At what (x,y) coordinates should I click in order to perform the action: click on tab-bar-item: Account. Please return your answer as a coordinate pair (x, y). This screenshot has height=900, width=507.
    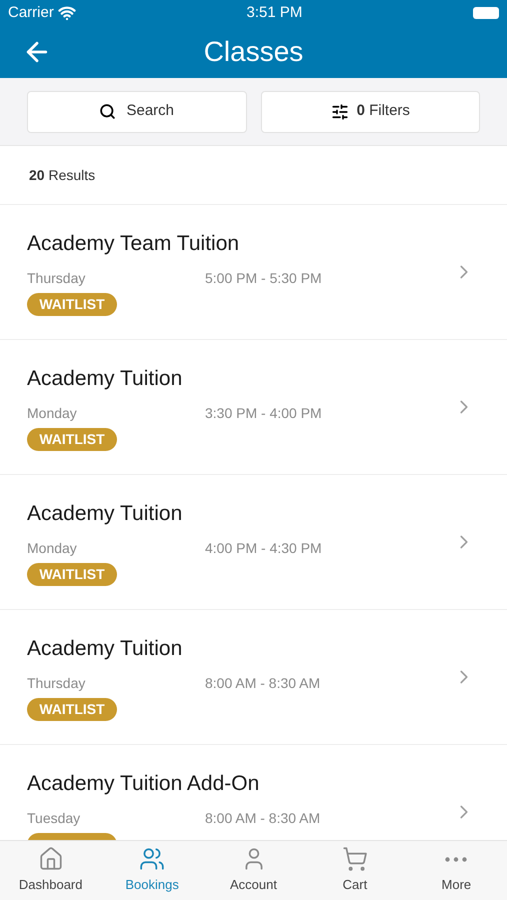
    Looking at the image, I should click on (253, 870).